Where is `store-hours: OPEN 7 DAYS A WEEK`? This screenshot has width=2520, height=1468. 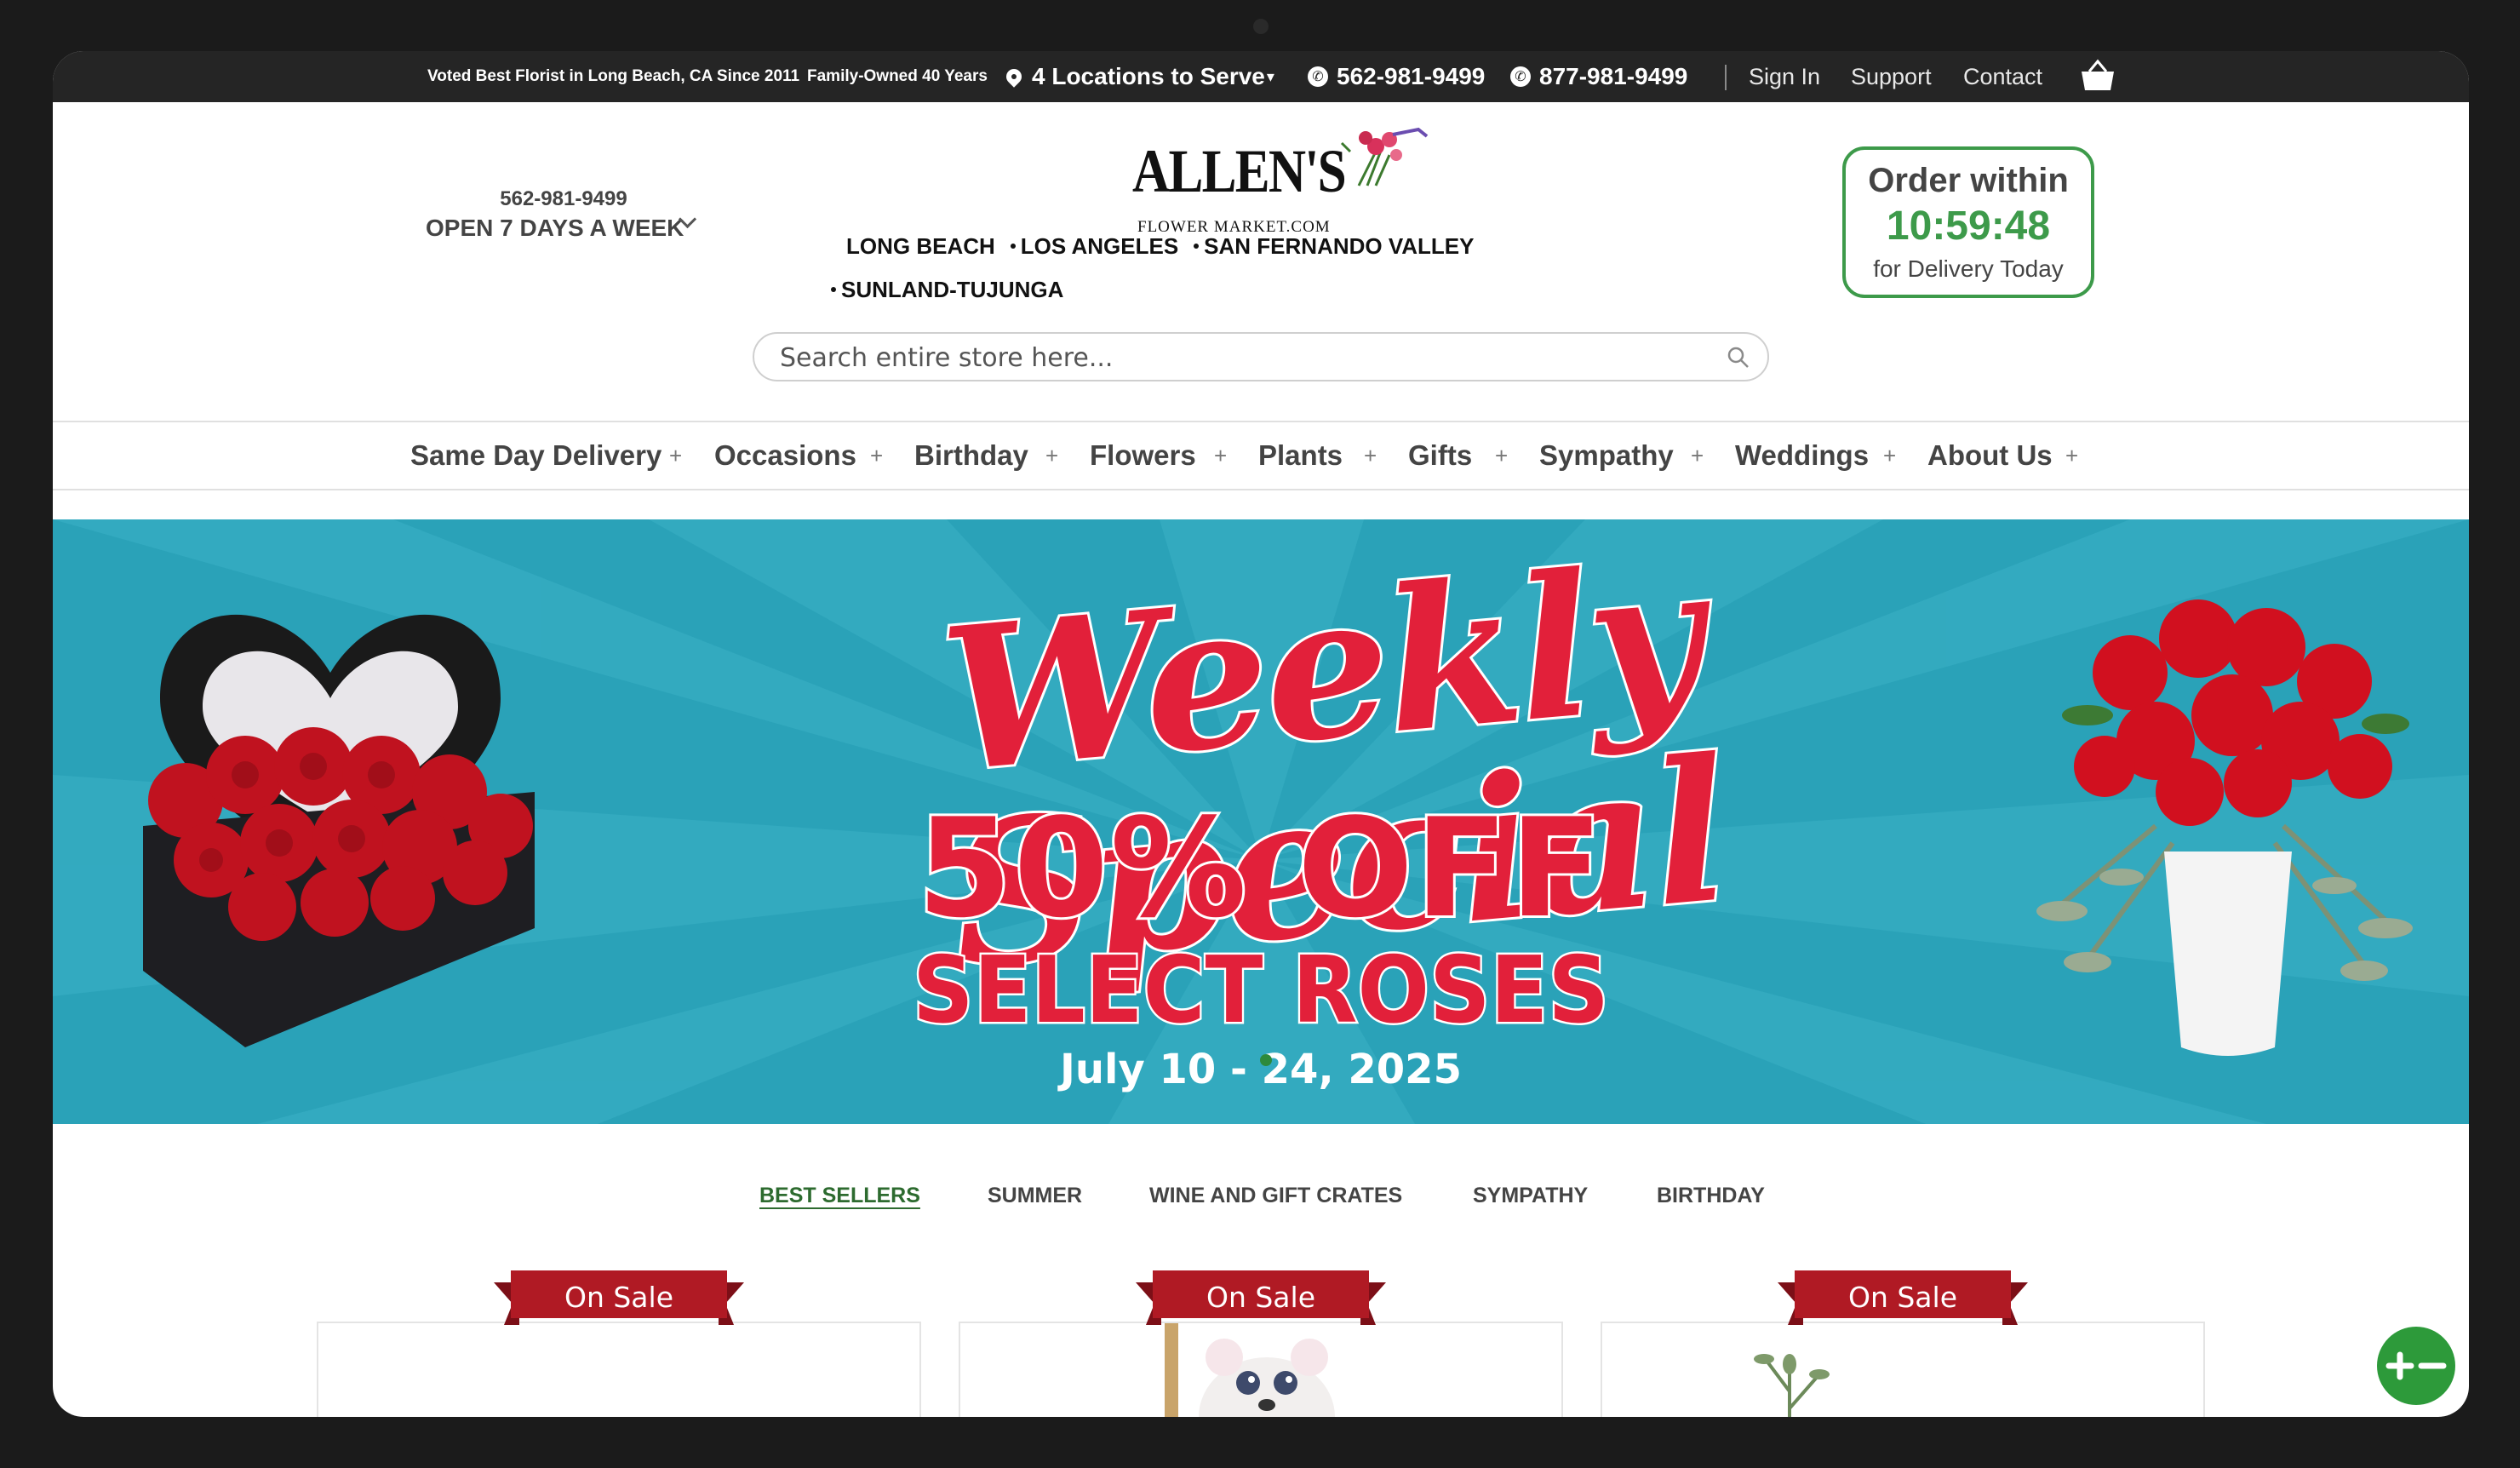 store-hours: OPEN 7 DAYS A WEEK is located at coordinates (555, 228).